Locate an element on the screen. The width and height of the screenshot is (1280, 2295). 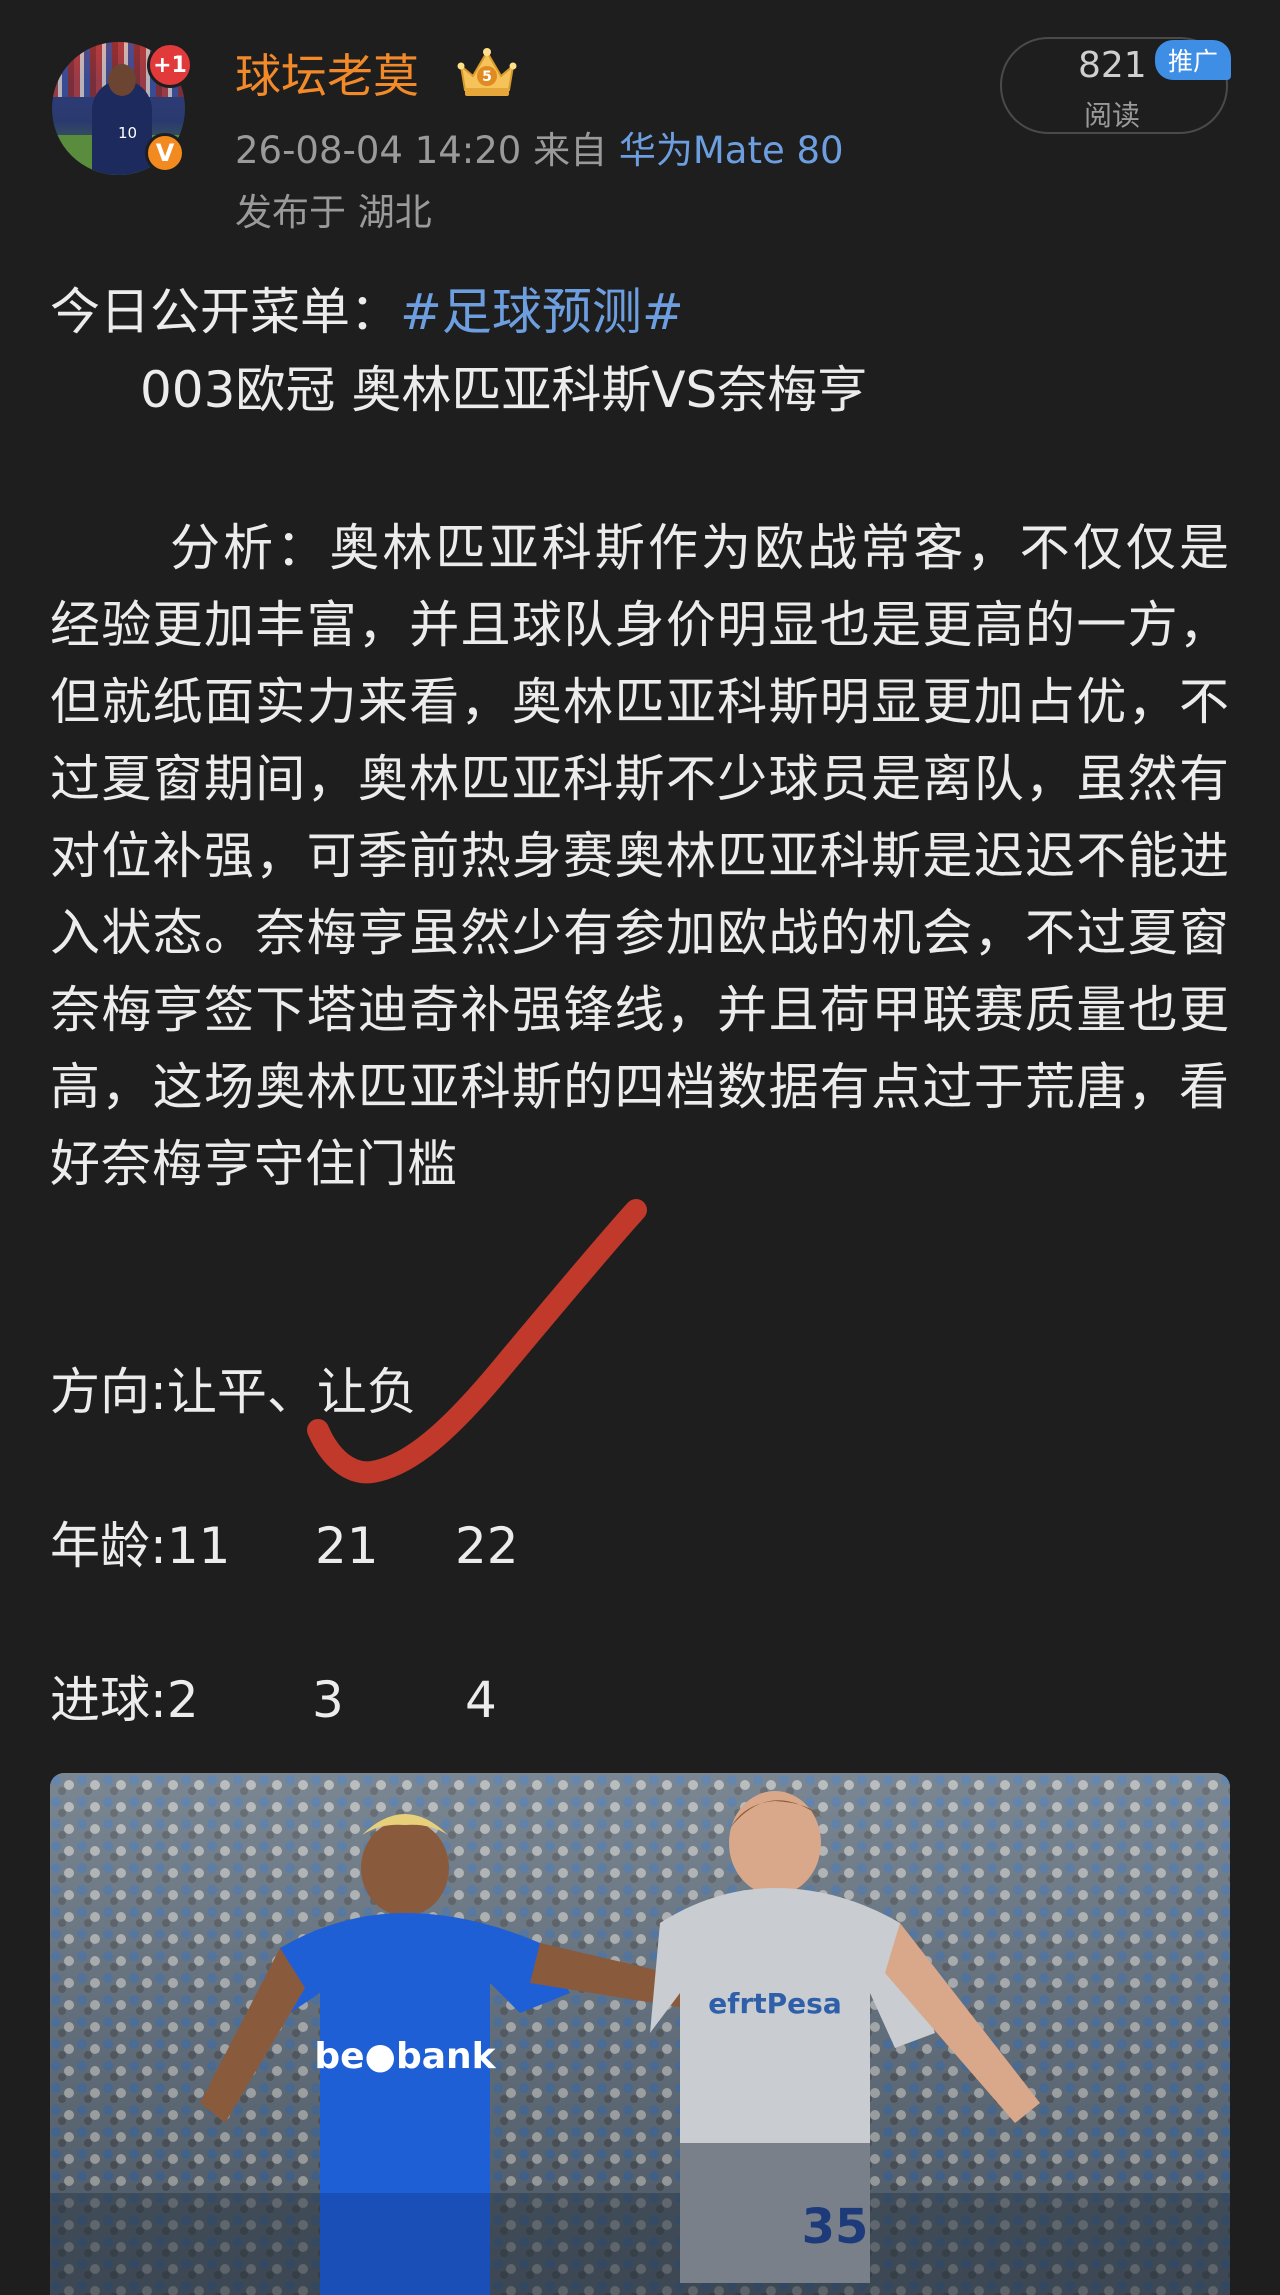
from-label: 来自 is located at coordinates (570, 150).